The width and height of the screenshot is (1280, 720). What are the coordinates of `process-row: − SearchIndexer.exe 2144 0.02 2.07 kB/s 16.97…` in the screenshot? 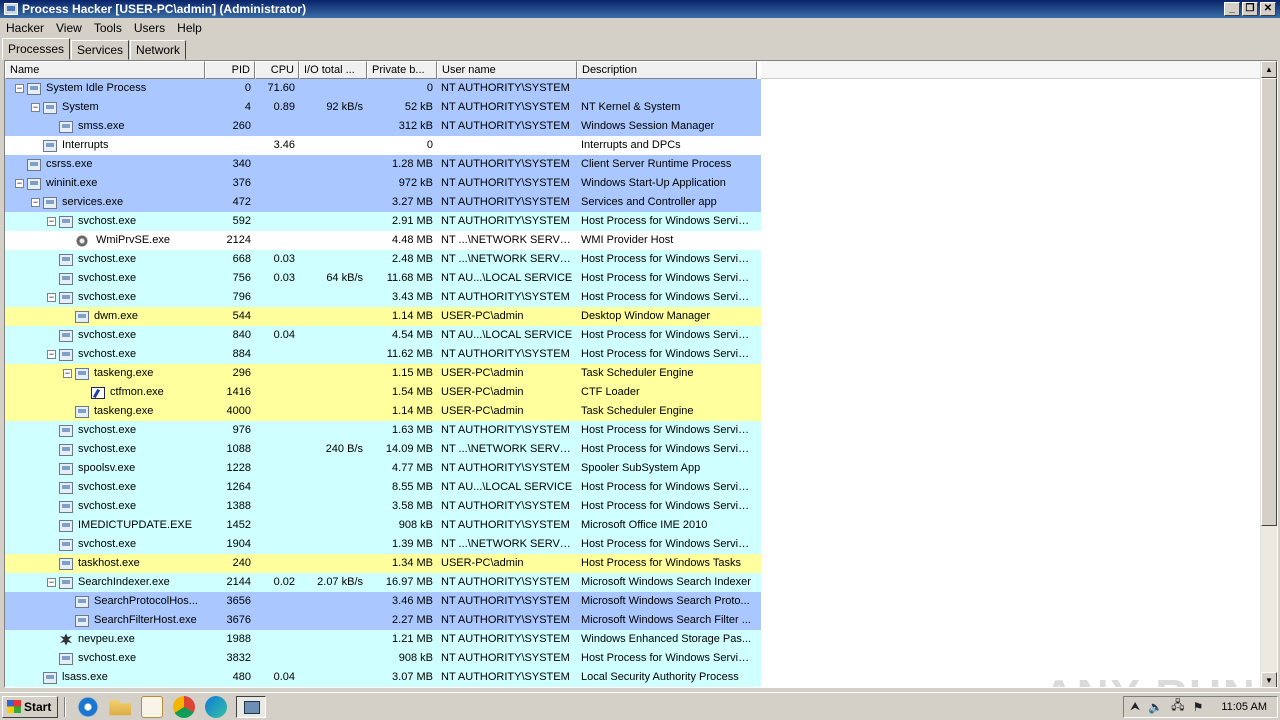 It's located at (383, 582).